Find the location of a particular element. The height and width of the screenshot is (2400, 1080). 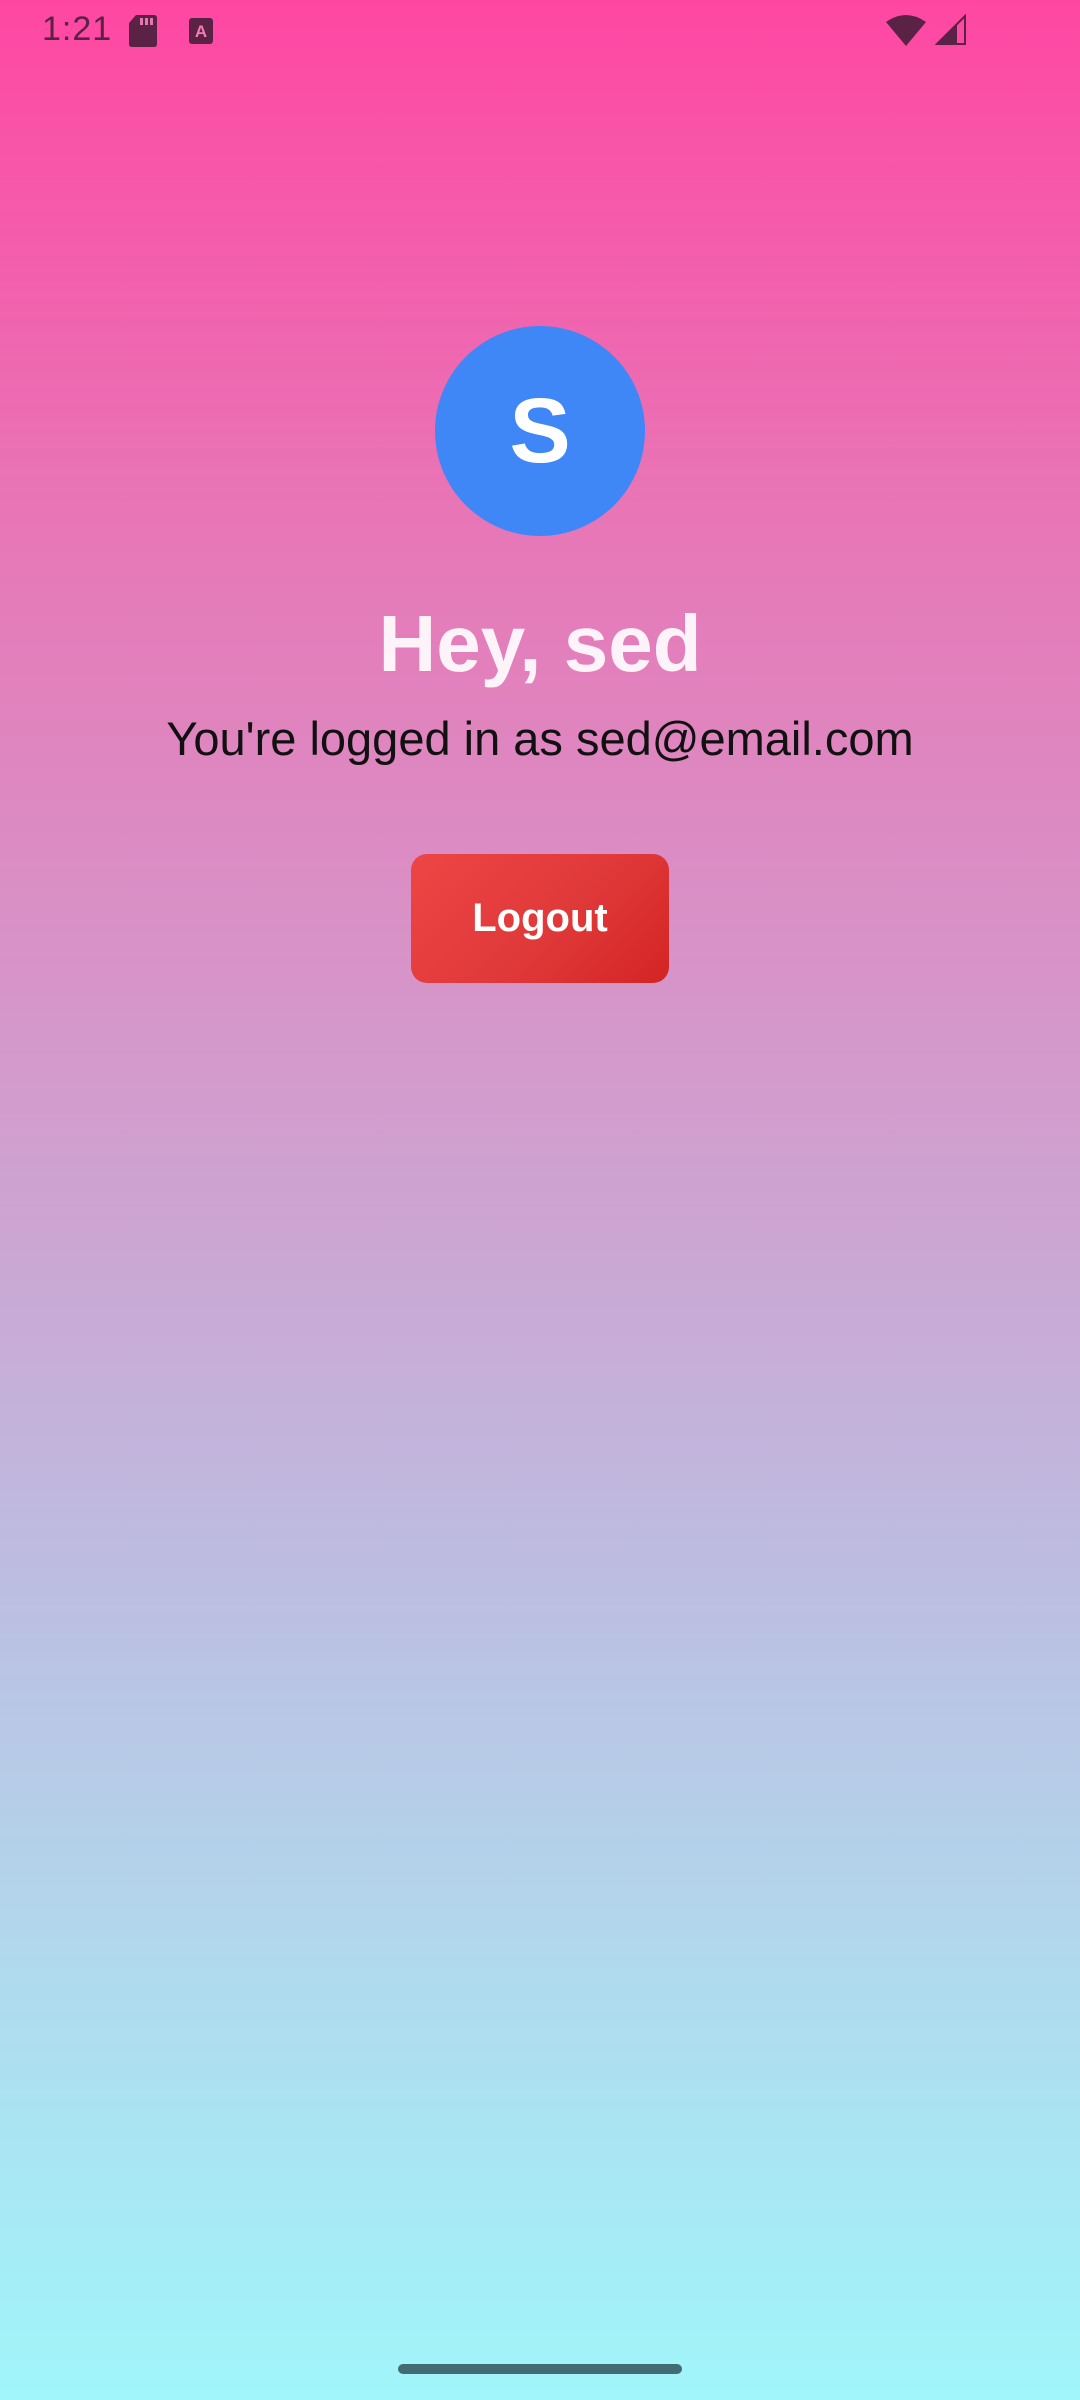

status-bar: 1:21 A is located at coordinates (540, 31).